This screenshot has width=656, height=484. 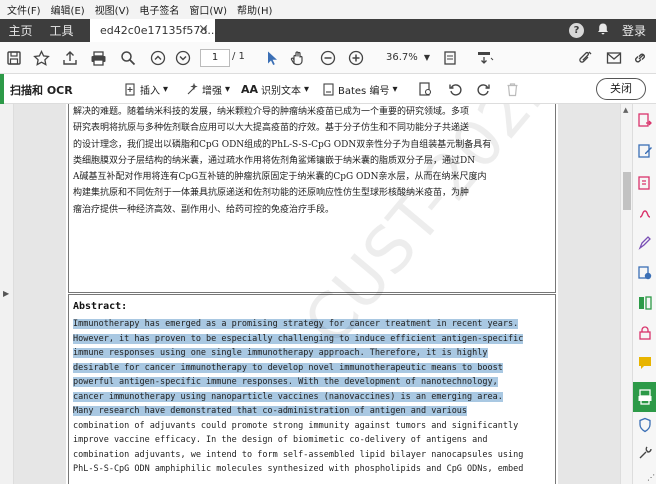 What do you see at coordinates (100, 306) in the screenshot?
I see `abstract-heading: Abstract:` at bounding box center [100, 306].